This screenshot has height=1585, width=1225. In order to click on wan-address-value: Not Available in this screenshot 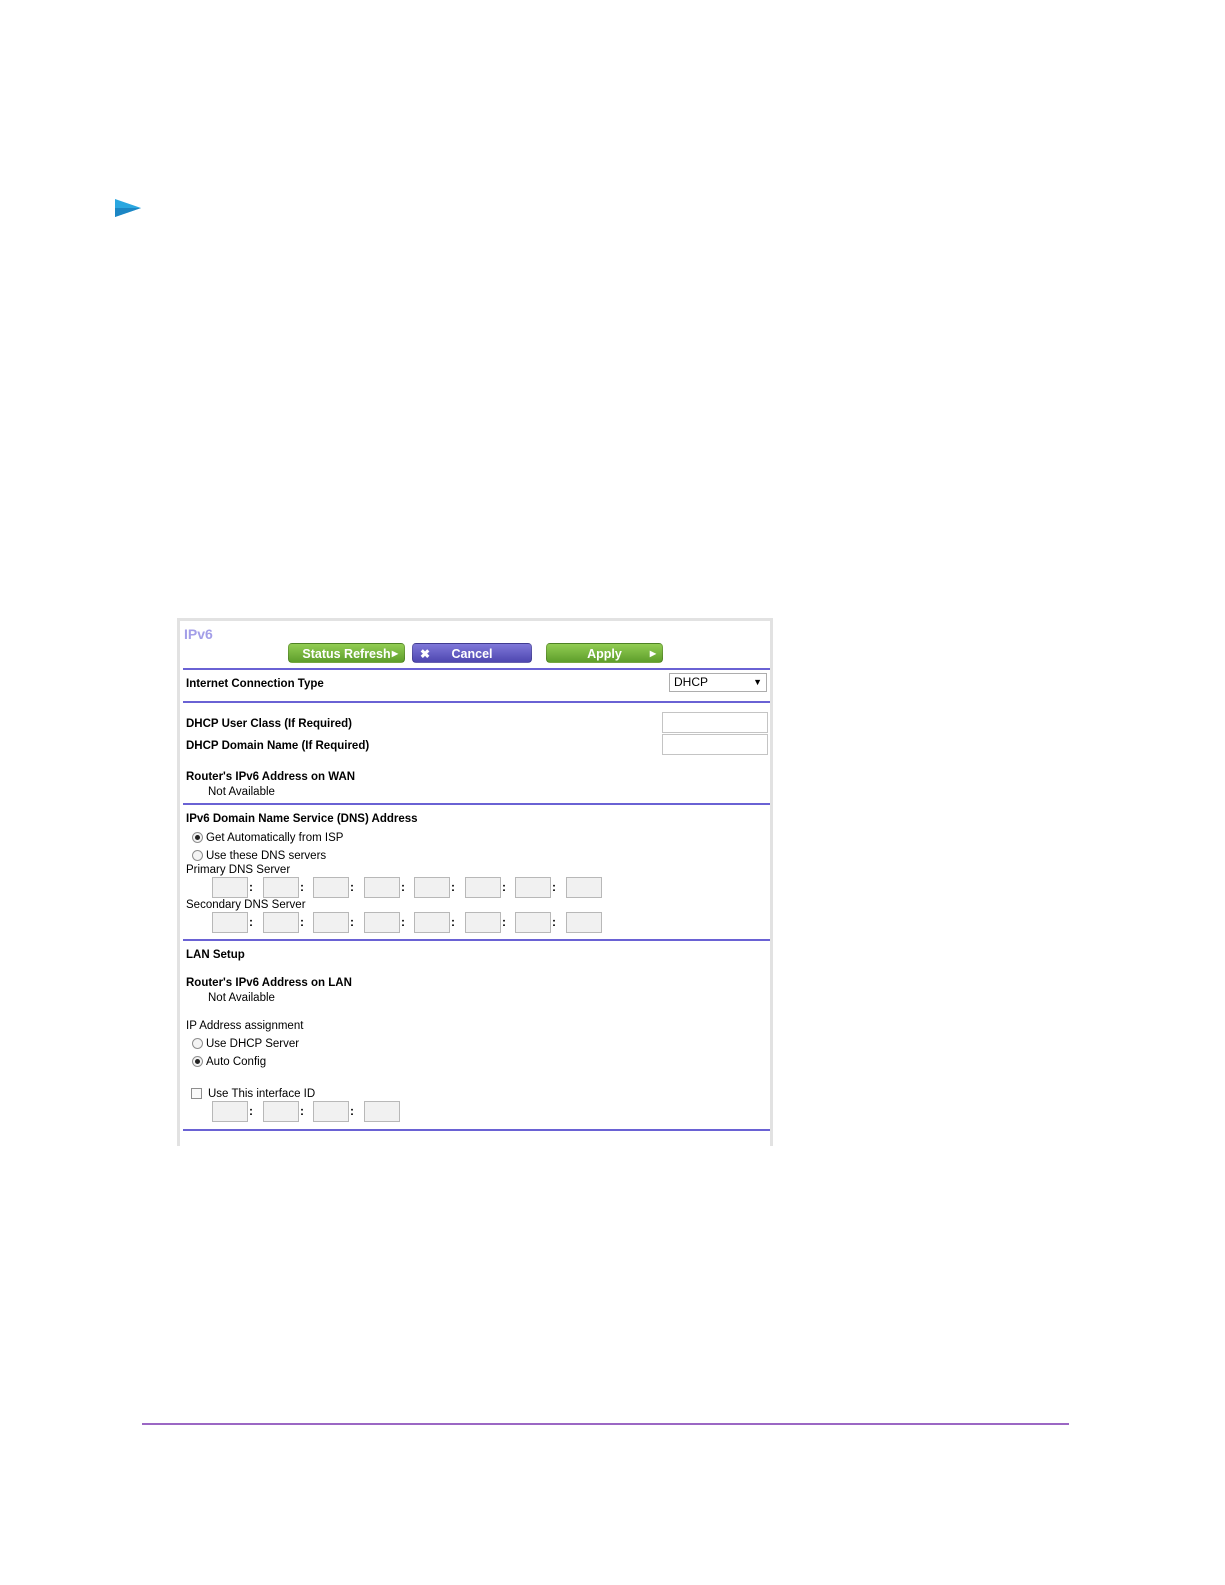, I will do `click(241, 792)`.